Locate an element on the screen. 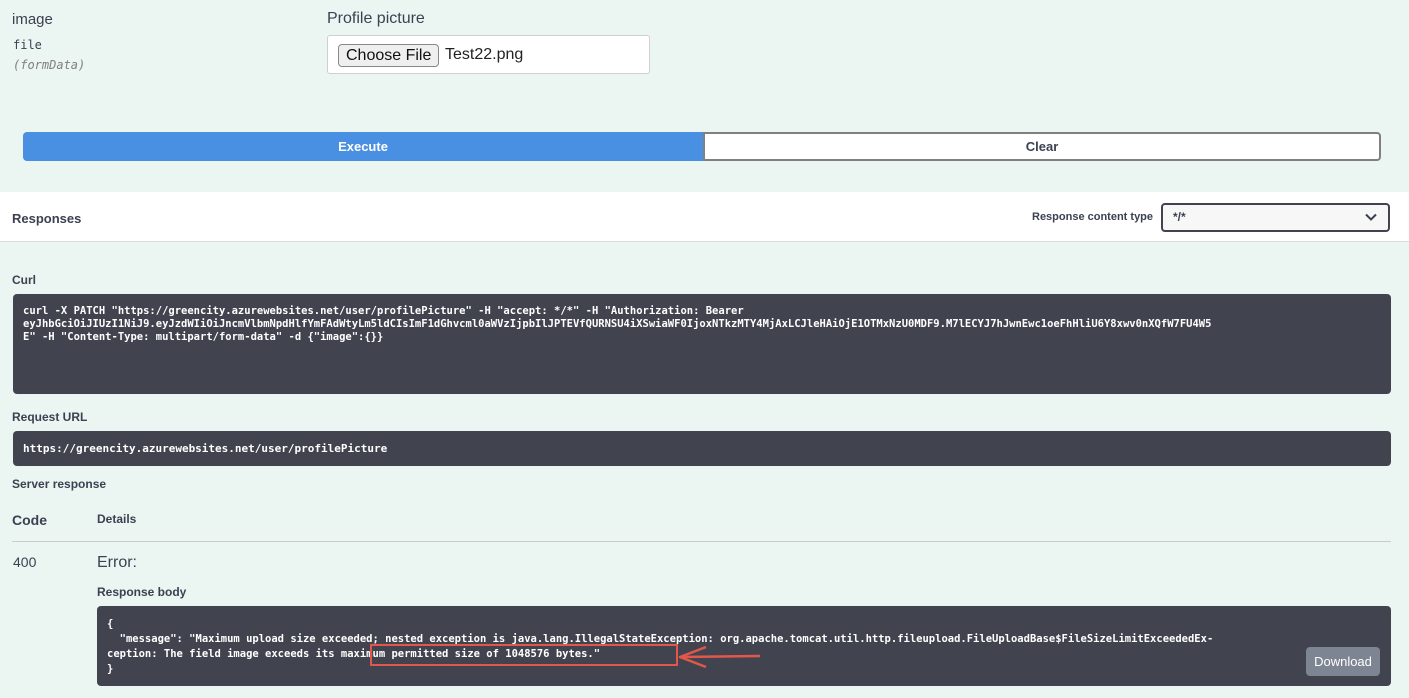 This screenshot has height=698, width=1409. selected-file-name: Test22.png is located at coordinates (484, 54).